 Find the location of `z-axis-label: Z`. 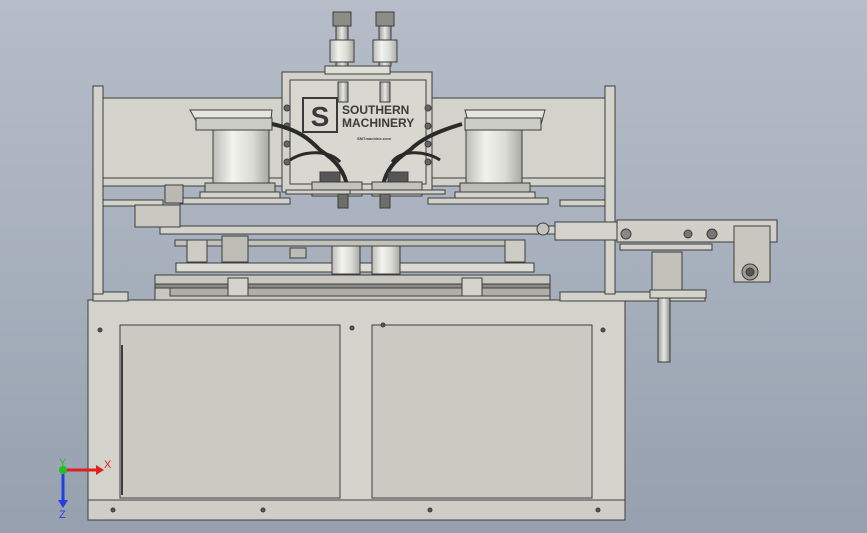

z-axis-label: Z is located at coordinates (62, 515).